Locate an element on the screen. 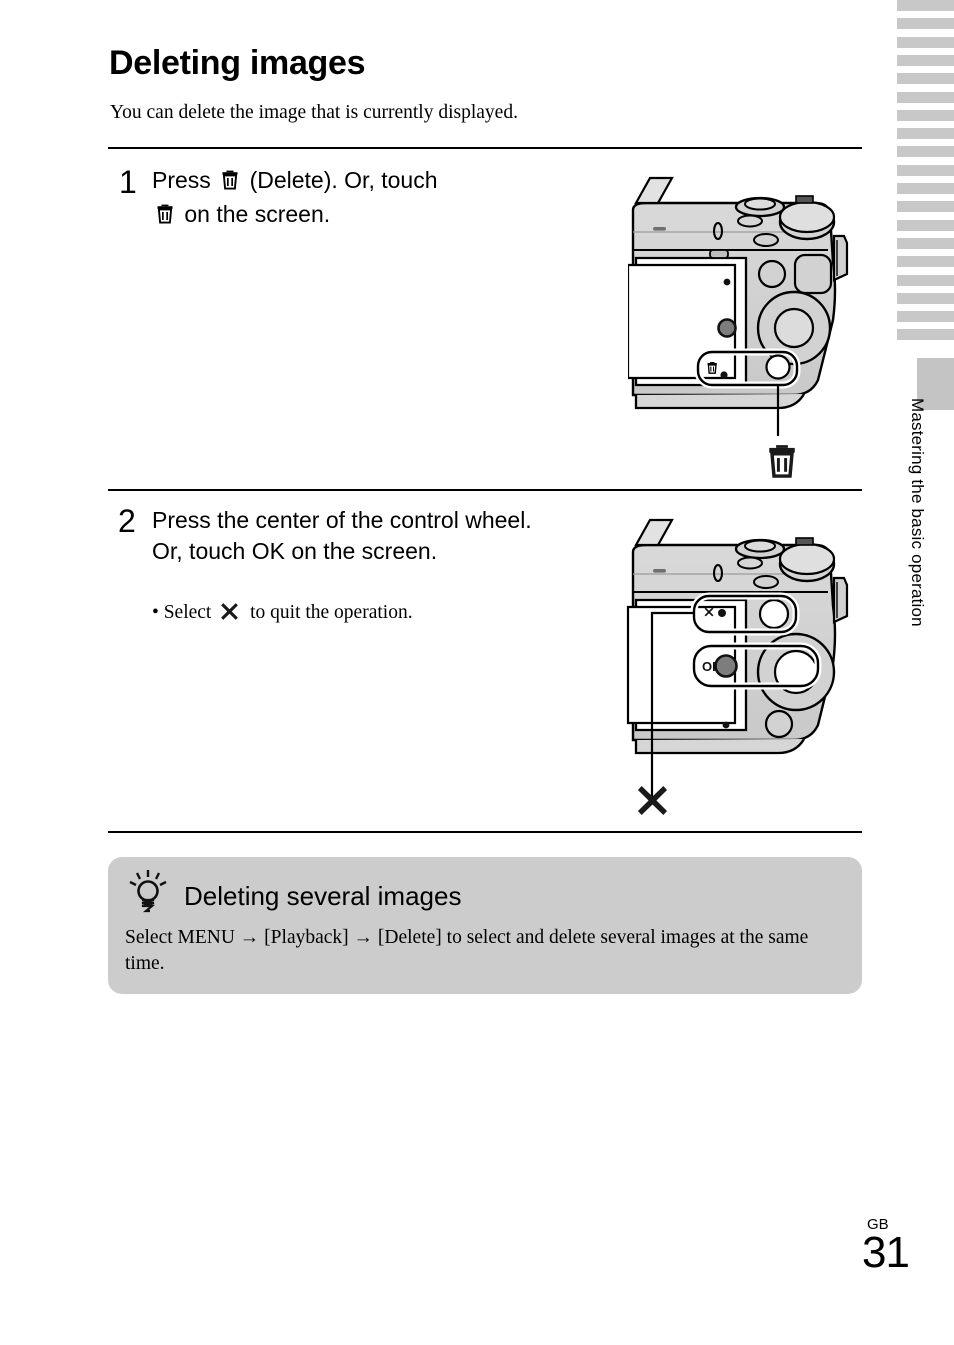 This screenshot has height=1345, width=954. step-1-text-part-2: (Delete). Or, touch is located at coordinates (343, 180).